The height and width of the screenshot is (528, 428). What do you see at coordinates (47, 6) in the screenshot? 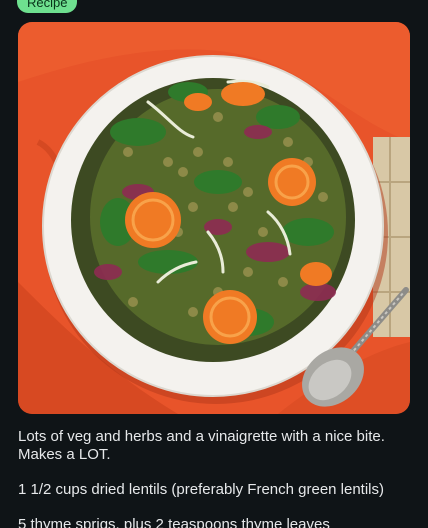
I see `recipe-badge: Recipe` at bounding box center [47, 6].